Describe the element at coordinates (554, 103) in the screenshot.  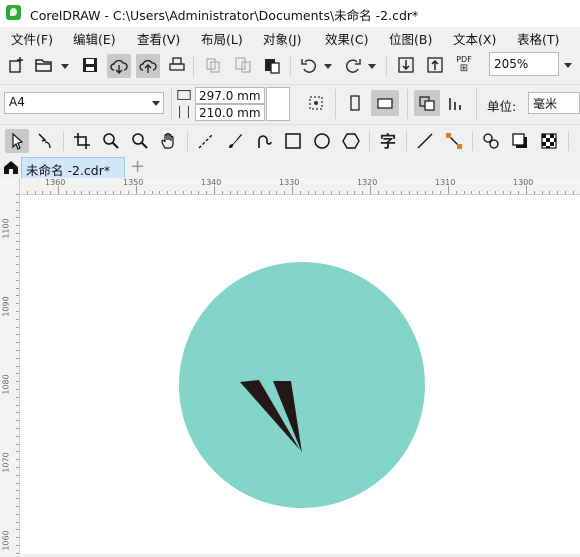
I see `units-select: 毫米` at that location.